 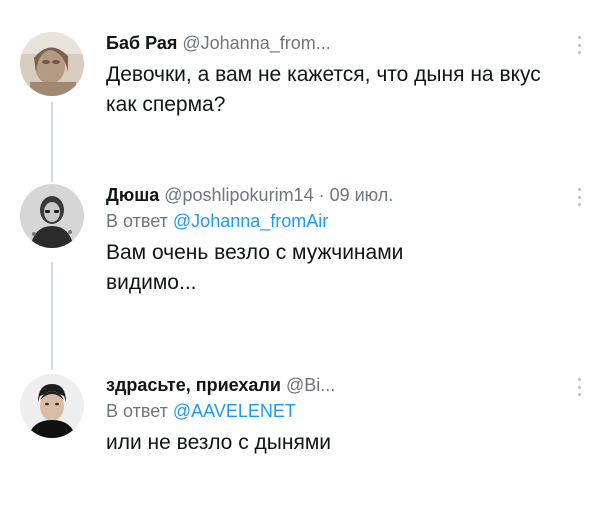 I want to click on tweet-text: или не везло с дынями, so click(x=219, y=442).